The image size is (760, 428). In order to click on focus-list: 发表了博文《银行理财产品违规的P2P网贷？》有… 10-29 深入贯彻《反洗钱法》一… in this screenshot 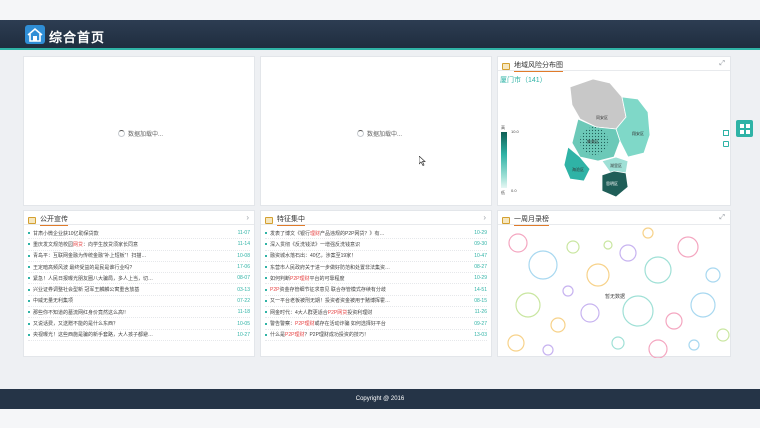, I will do `click(376, 284)`.